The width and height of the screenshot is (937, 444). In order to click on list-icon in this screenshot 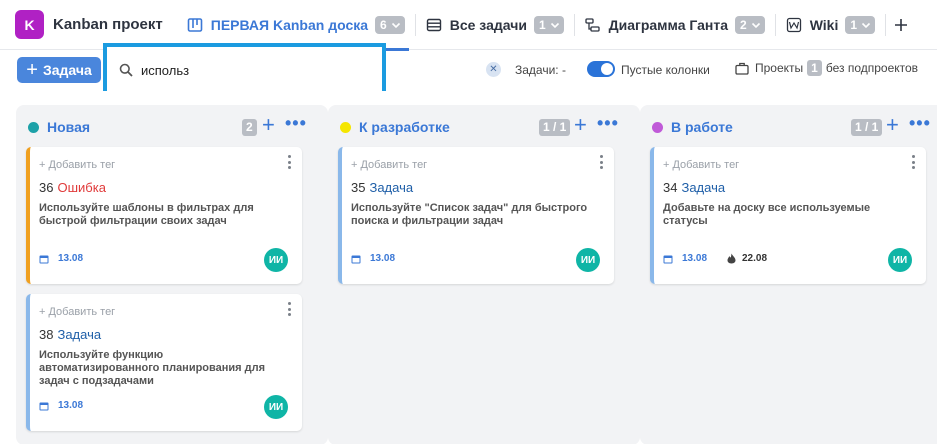, I will do `click(434, 25)`.